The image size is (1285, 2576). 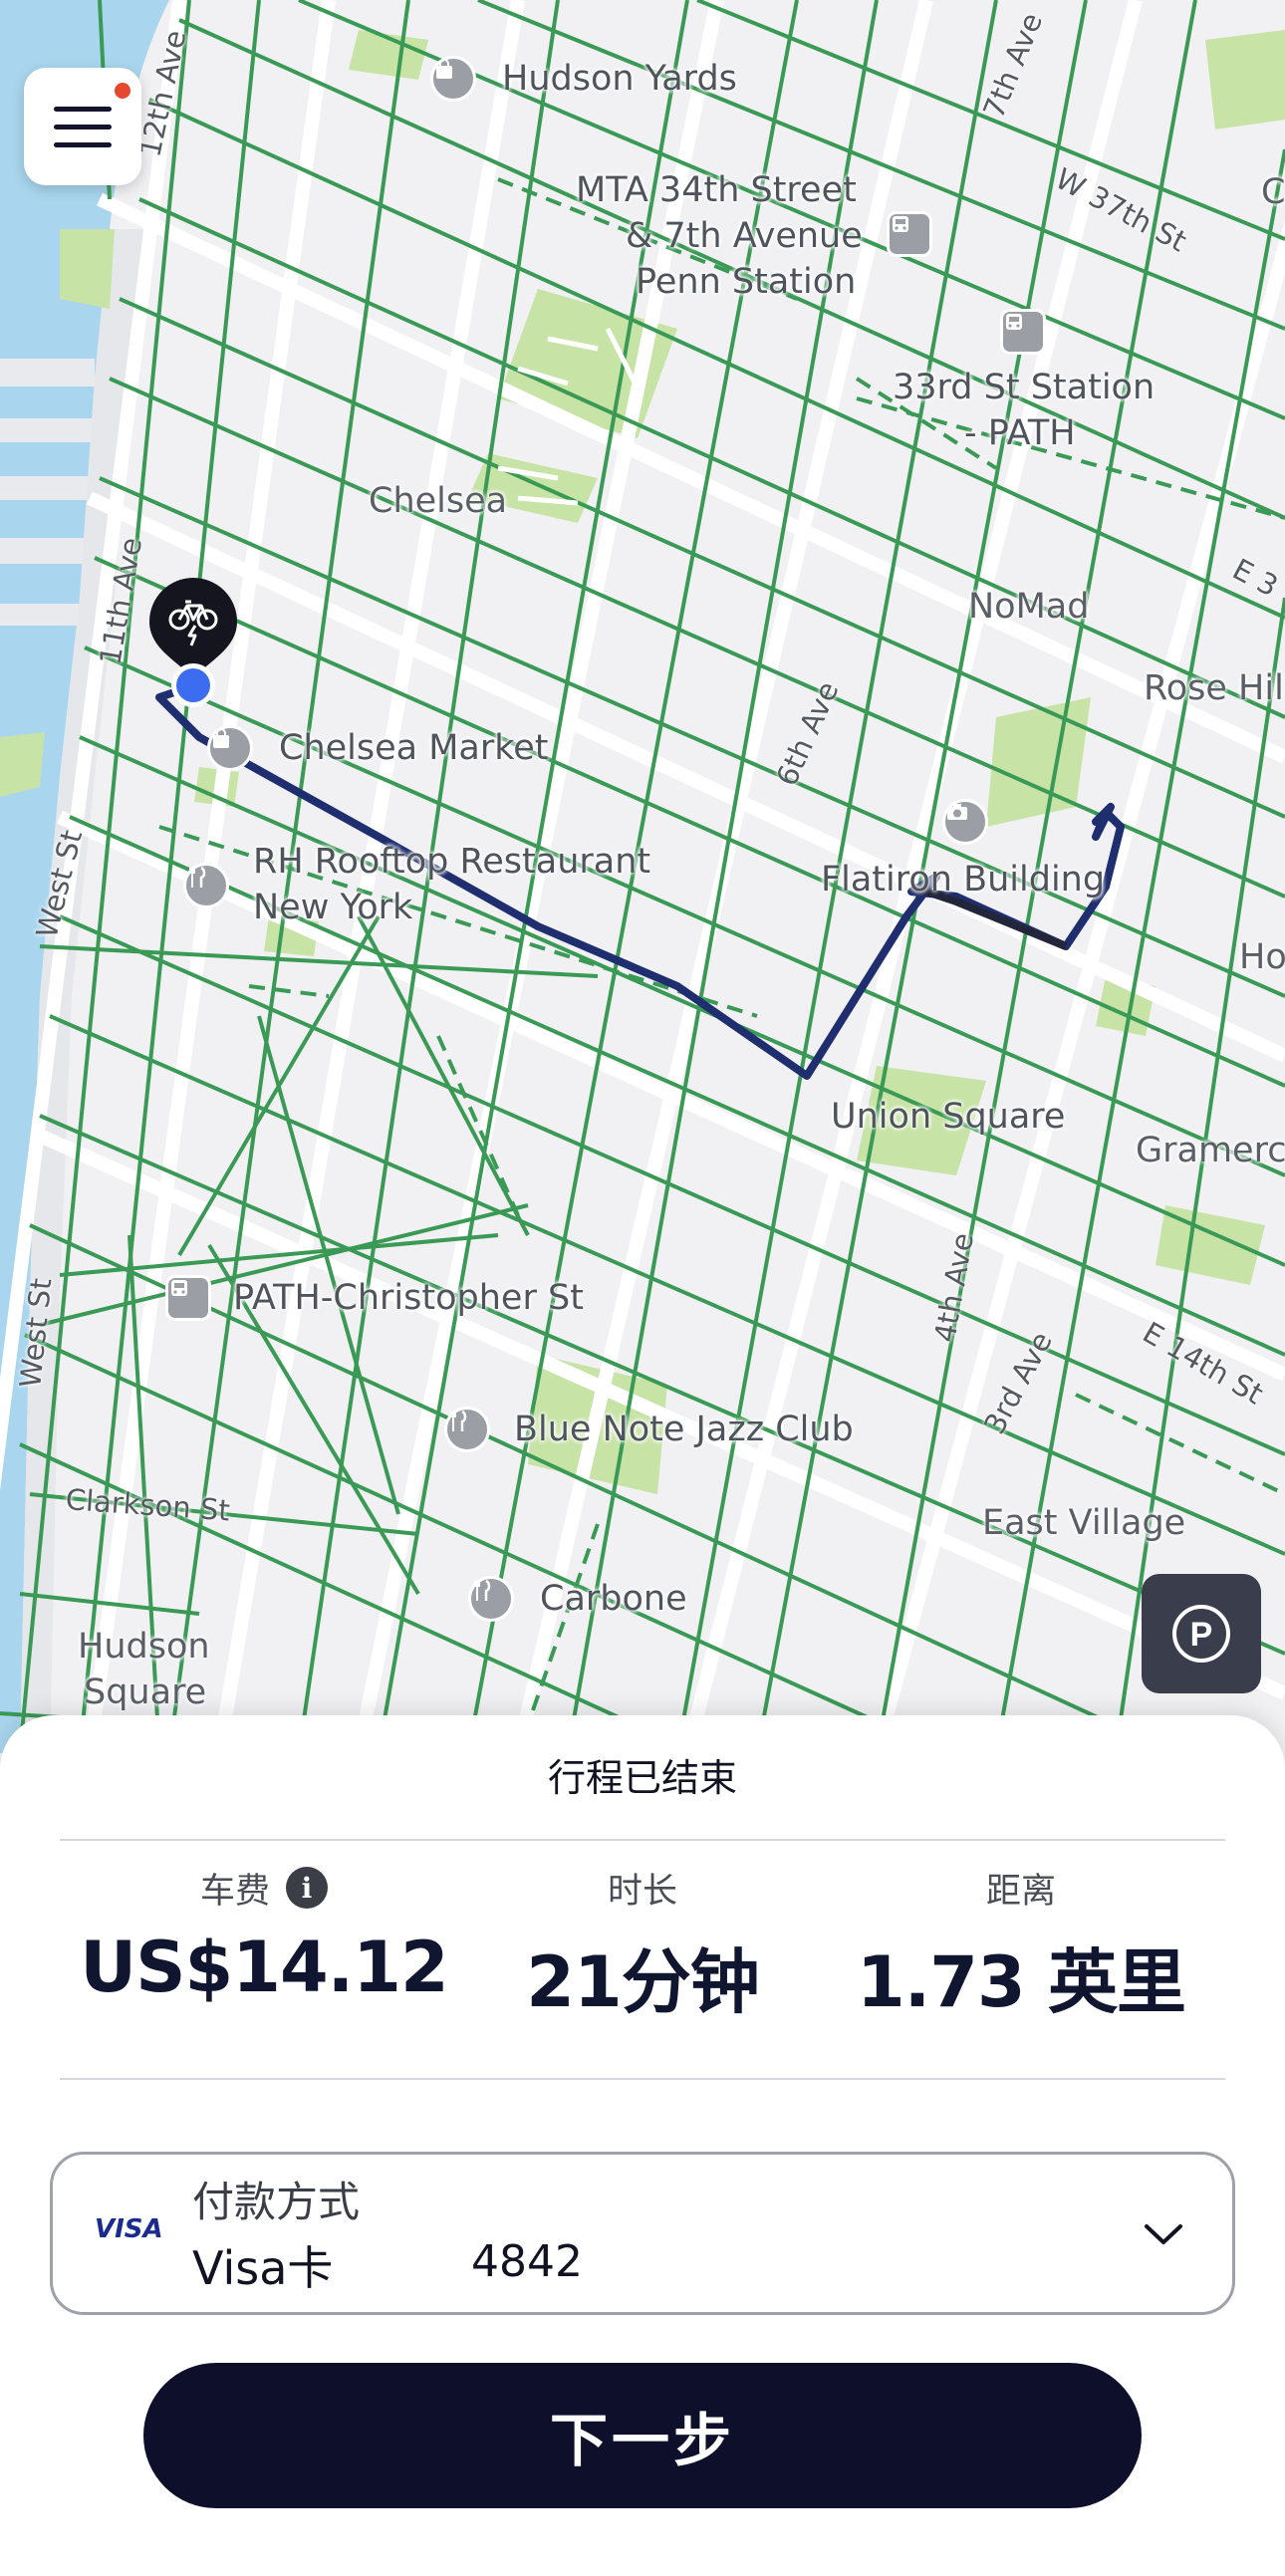 I want to click on camera-icon, so click(x=965, y=822).